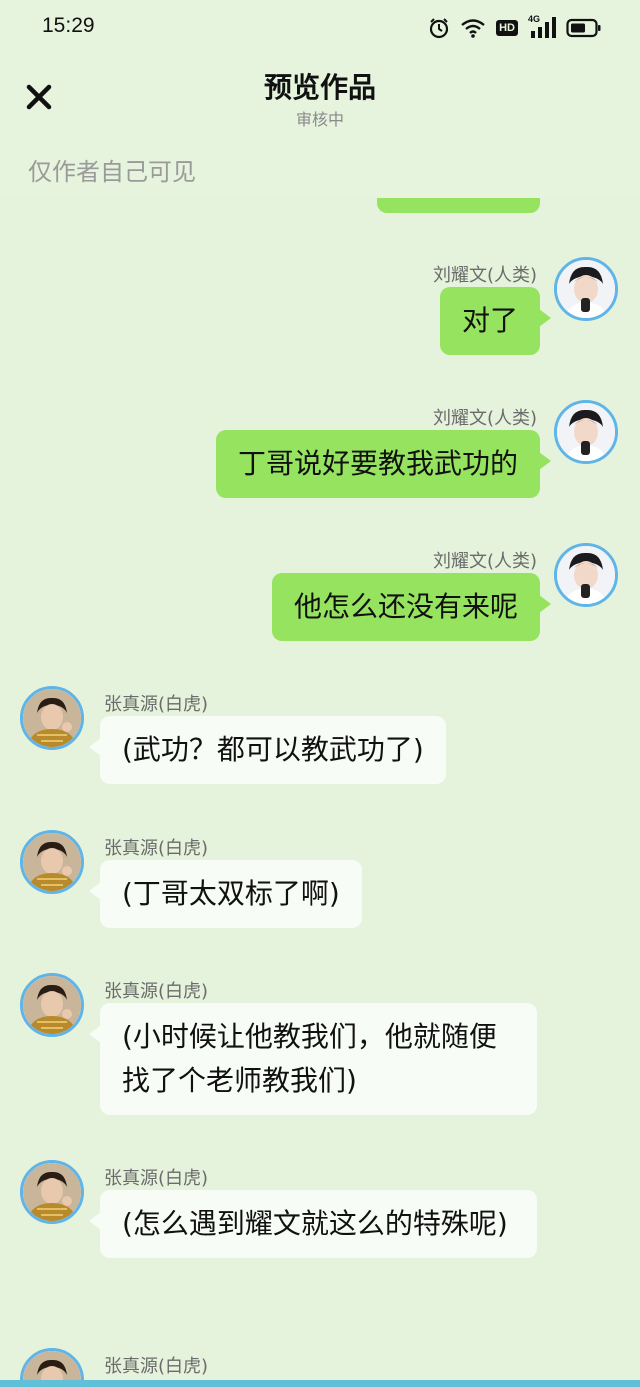  I want to click on visibility-bar: 仅作者自己可见, so click(320, 168).